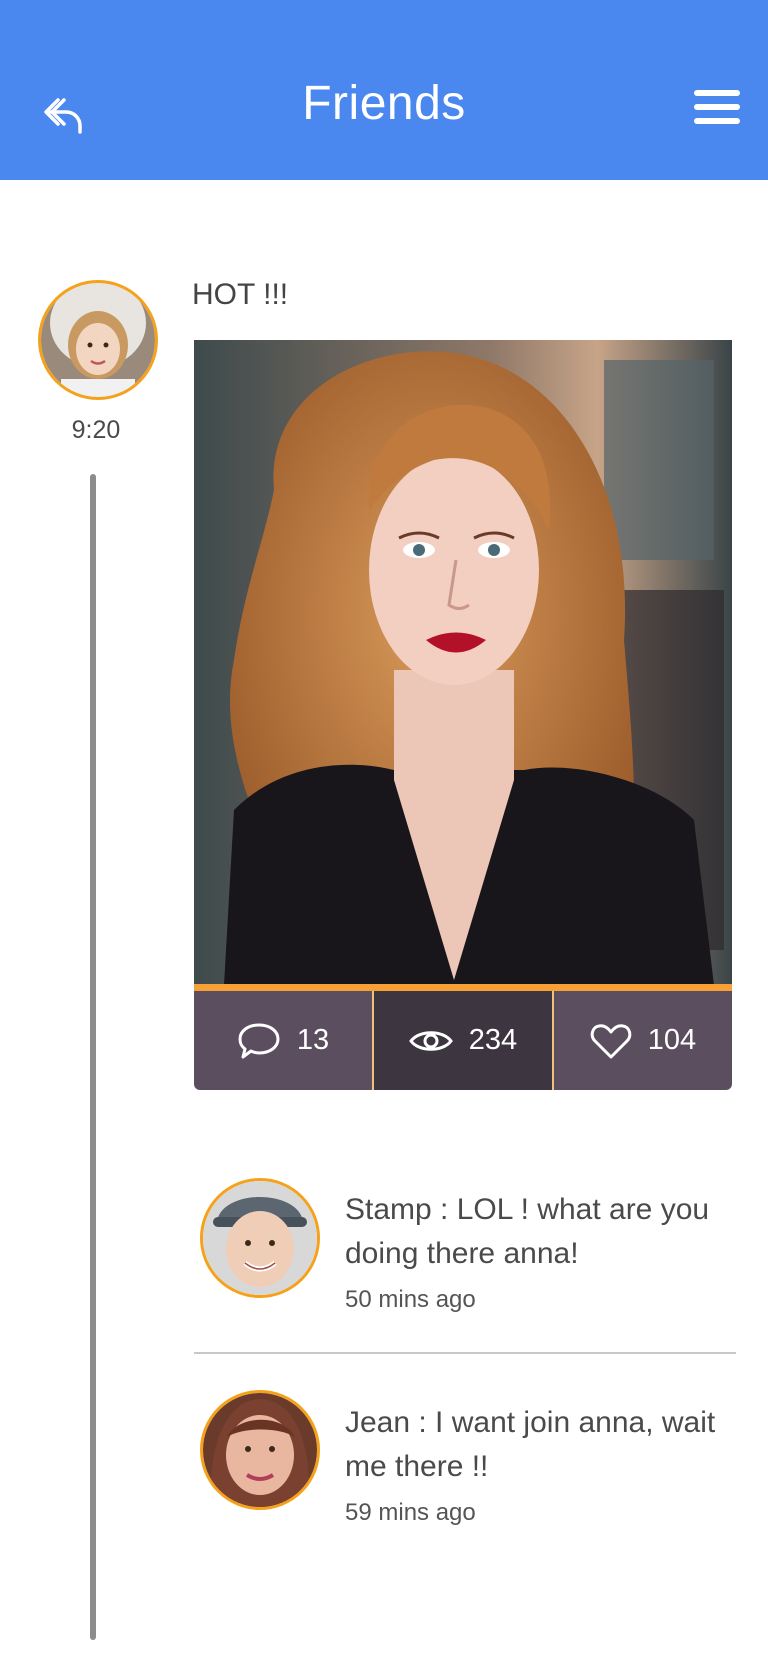  I want to click on eye-icon, so click(430, 1040).